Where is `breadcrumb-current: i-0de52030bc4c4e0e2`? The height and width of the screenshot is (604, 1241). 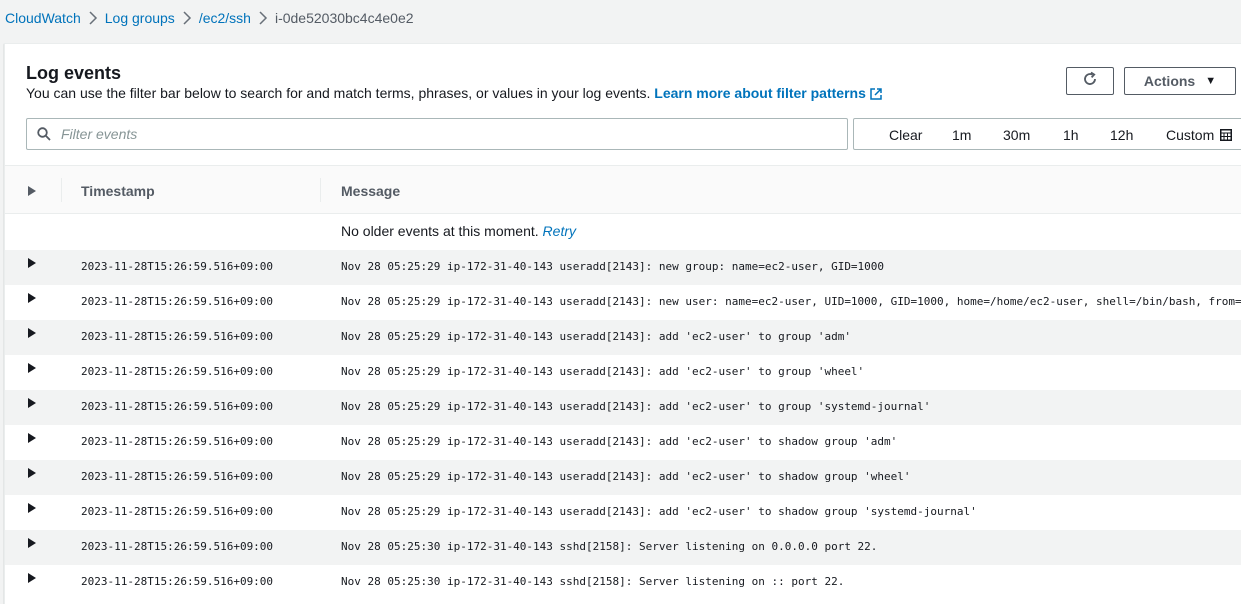 breadcrumb-current: i-0de52030bc4c4e0e2 is located at coordinates (344, 18).